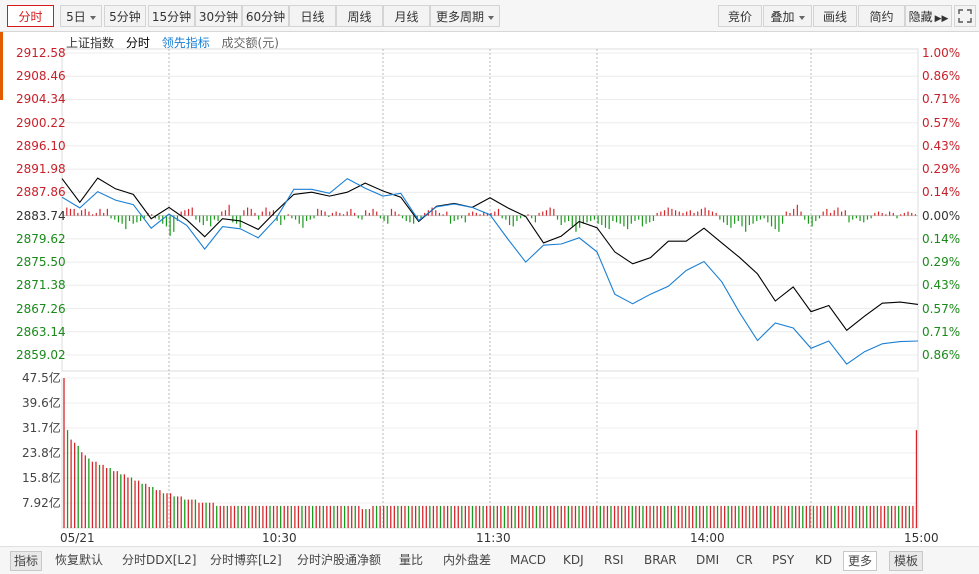  What do you see at coordinates (41, 308) in the screenshot?
I see `y-tick-left: 2867.26` at bounding box center [41, 308].